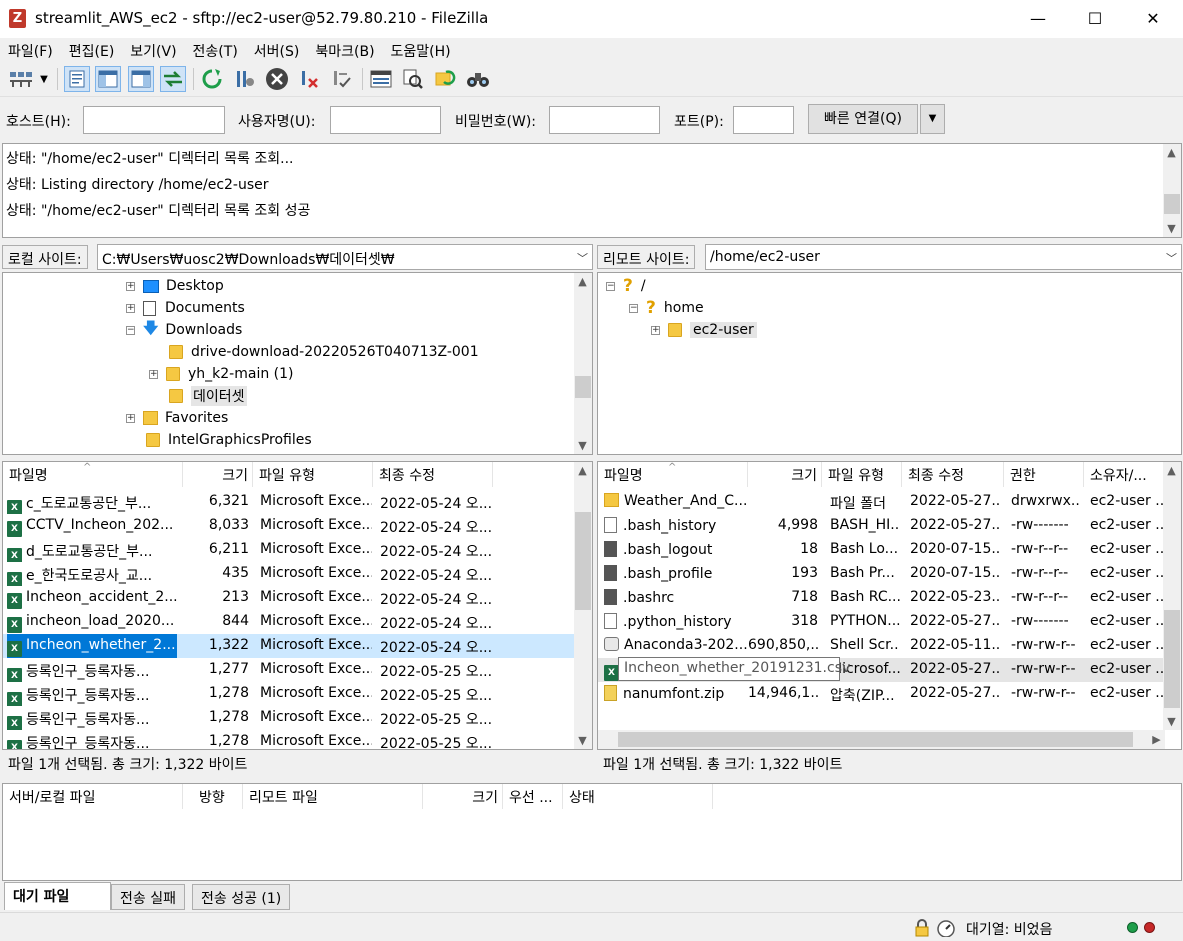  What do you see at coordinates (177, 418) in the screenshot?
I see `tree-item-favorites: + Favorites` at bounding box center [177, 418].